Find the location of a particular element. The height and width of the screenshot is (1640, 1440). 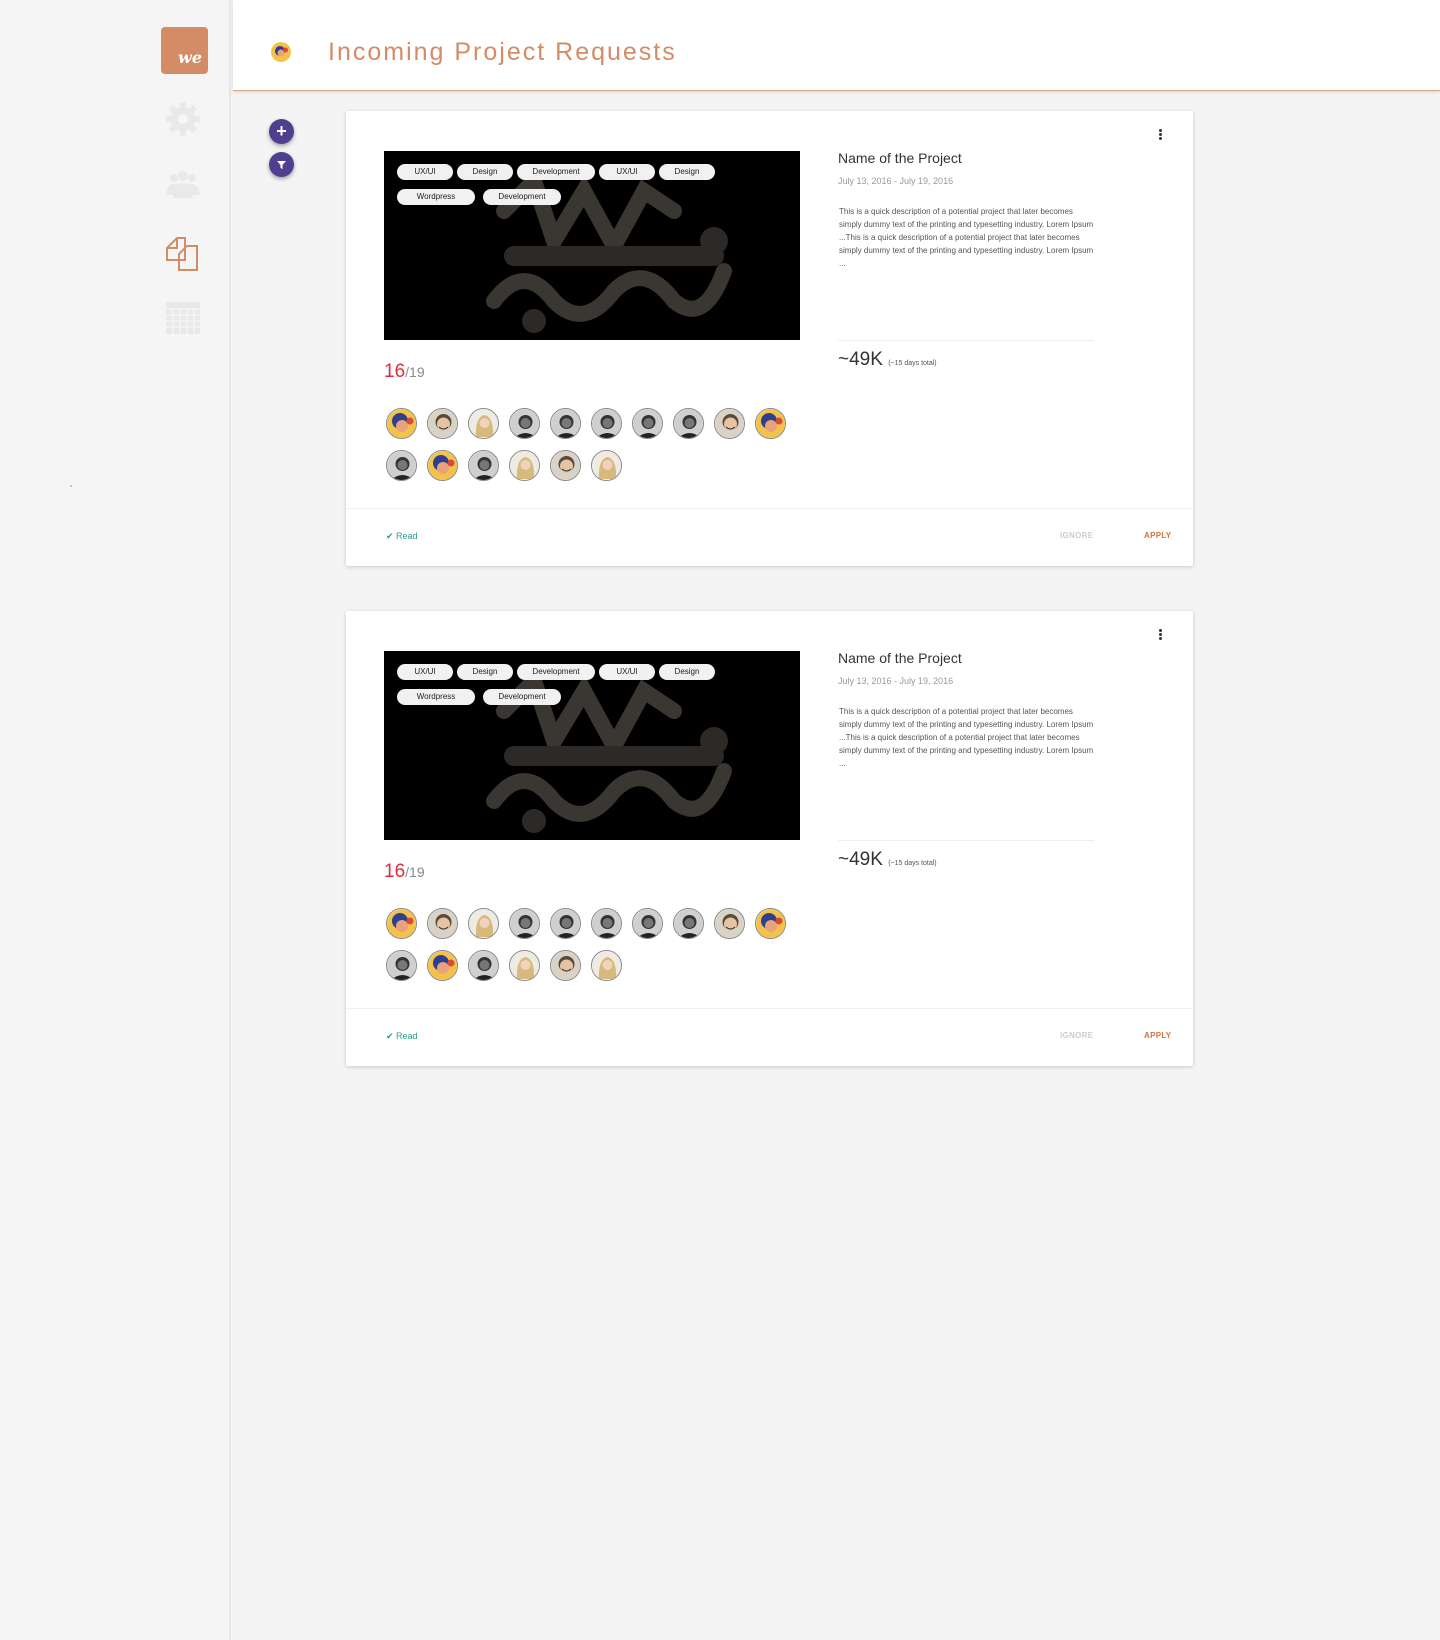

top-bar: Incoming Project Requests is located at coordinates (836, 45).